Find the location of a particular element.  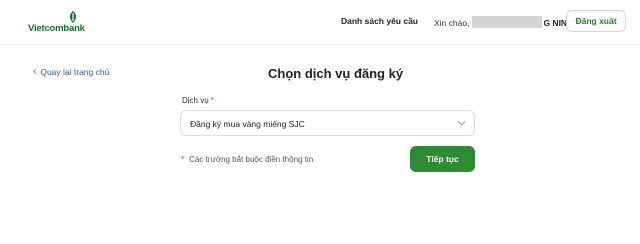

logout-button: Đăng xuất is located at coordinates (596, 21).